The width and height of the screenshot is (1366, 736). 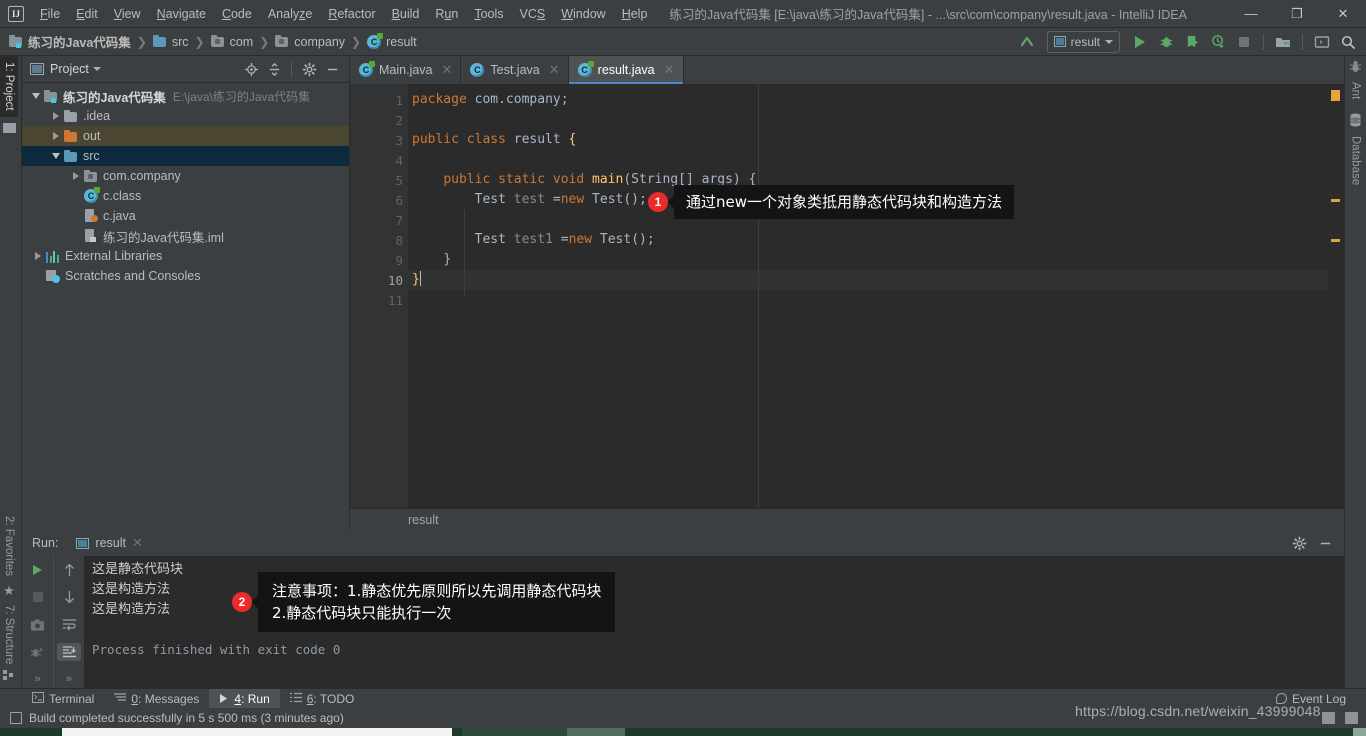 What do you see at coordinates (185, 196) in the screenshot?
I see `tree-item-c-class: c.class` at bounding box center [185, 196].